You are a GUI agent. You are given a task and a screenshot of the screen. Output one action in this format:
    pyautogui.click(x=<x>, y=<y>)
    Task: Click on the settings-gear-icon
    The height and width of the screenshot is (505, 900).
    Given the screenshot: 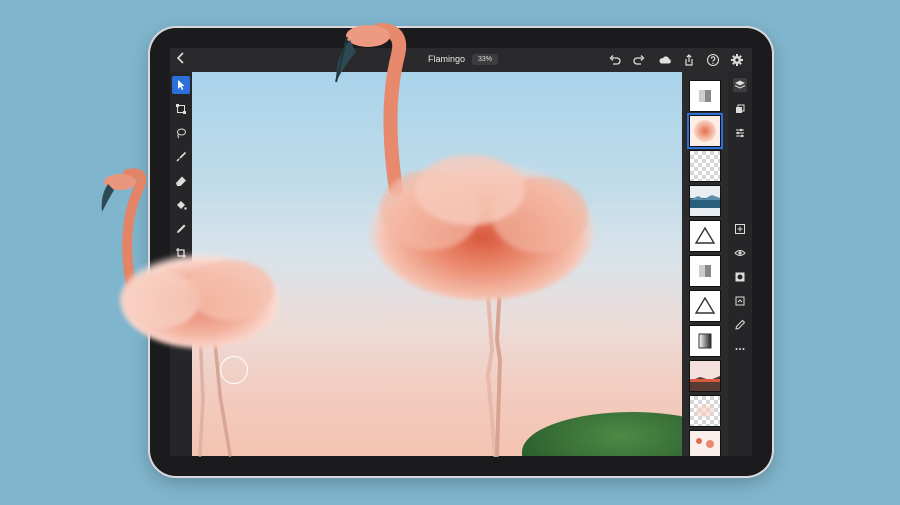 What is the action you would take?
    pyautogui.click(x=737, y=60)
    